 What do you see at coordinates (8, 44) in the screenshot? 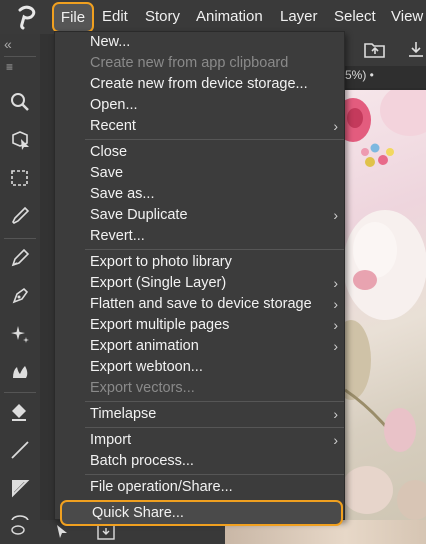
I see `collapse-icon: «` at bounding box center [8, 44].